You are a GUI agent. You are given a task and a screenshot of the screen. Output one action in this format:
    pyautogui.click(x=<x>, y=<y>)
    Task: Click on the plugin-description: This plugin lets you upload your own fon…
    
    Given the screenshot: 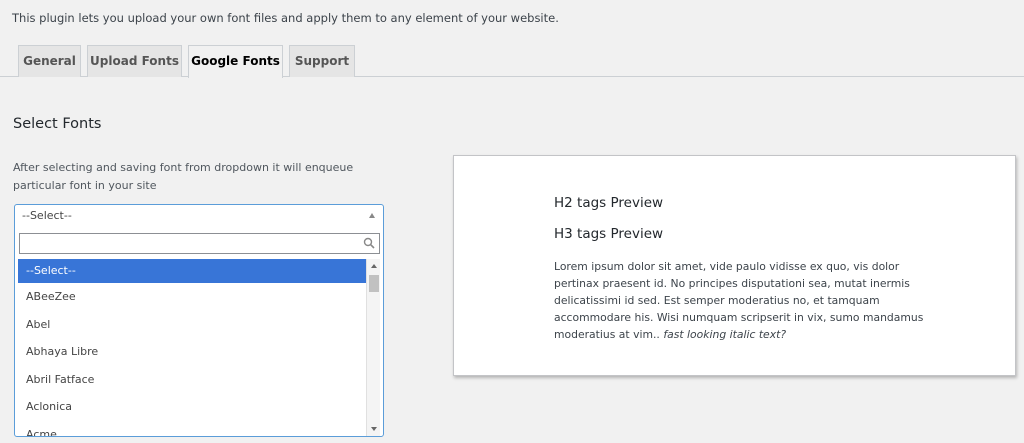 What is the action you would take?
    pyautogui.click(x=285, y=18)
    